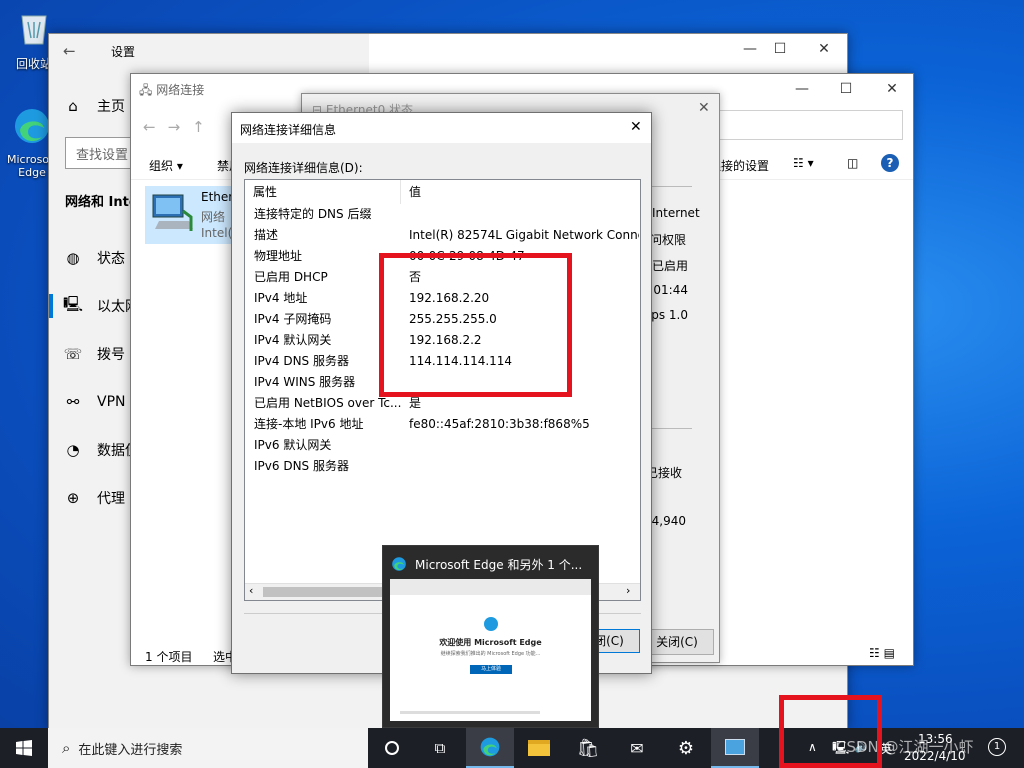  I want to click on details-row: IPv6 默认网关, so click(442, 445).